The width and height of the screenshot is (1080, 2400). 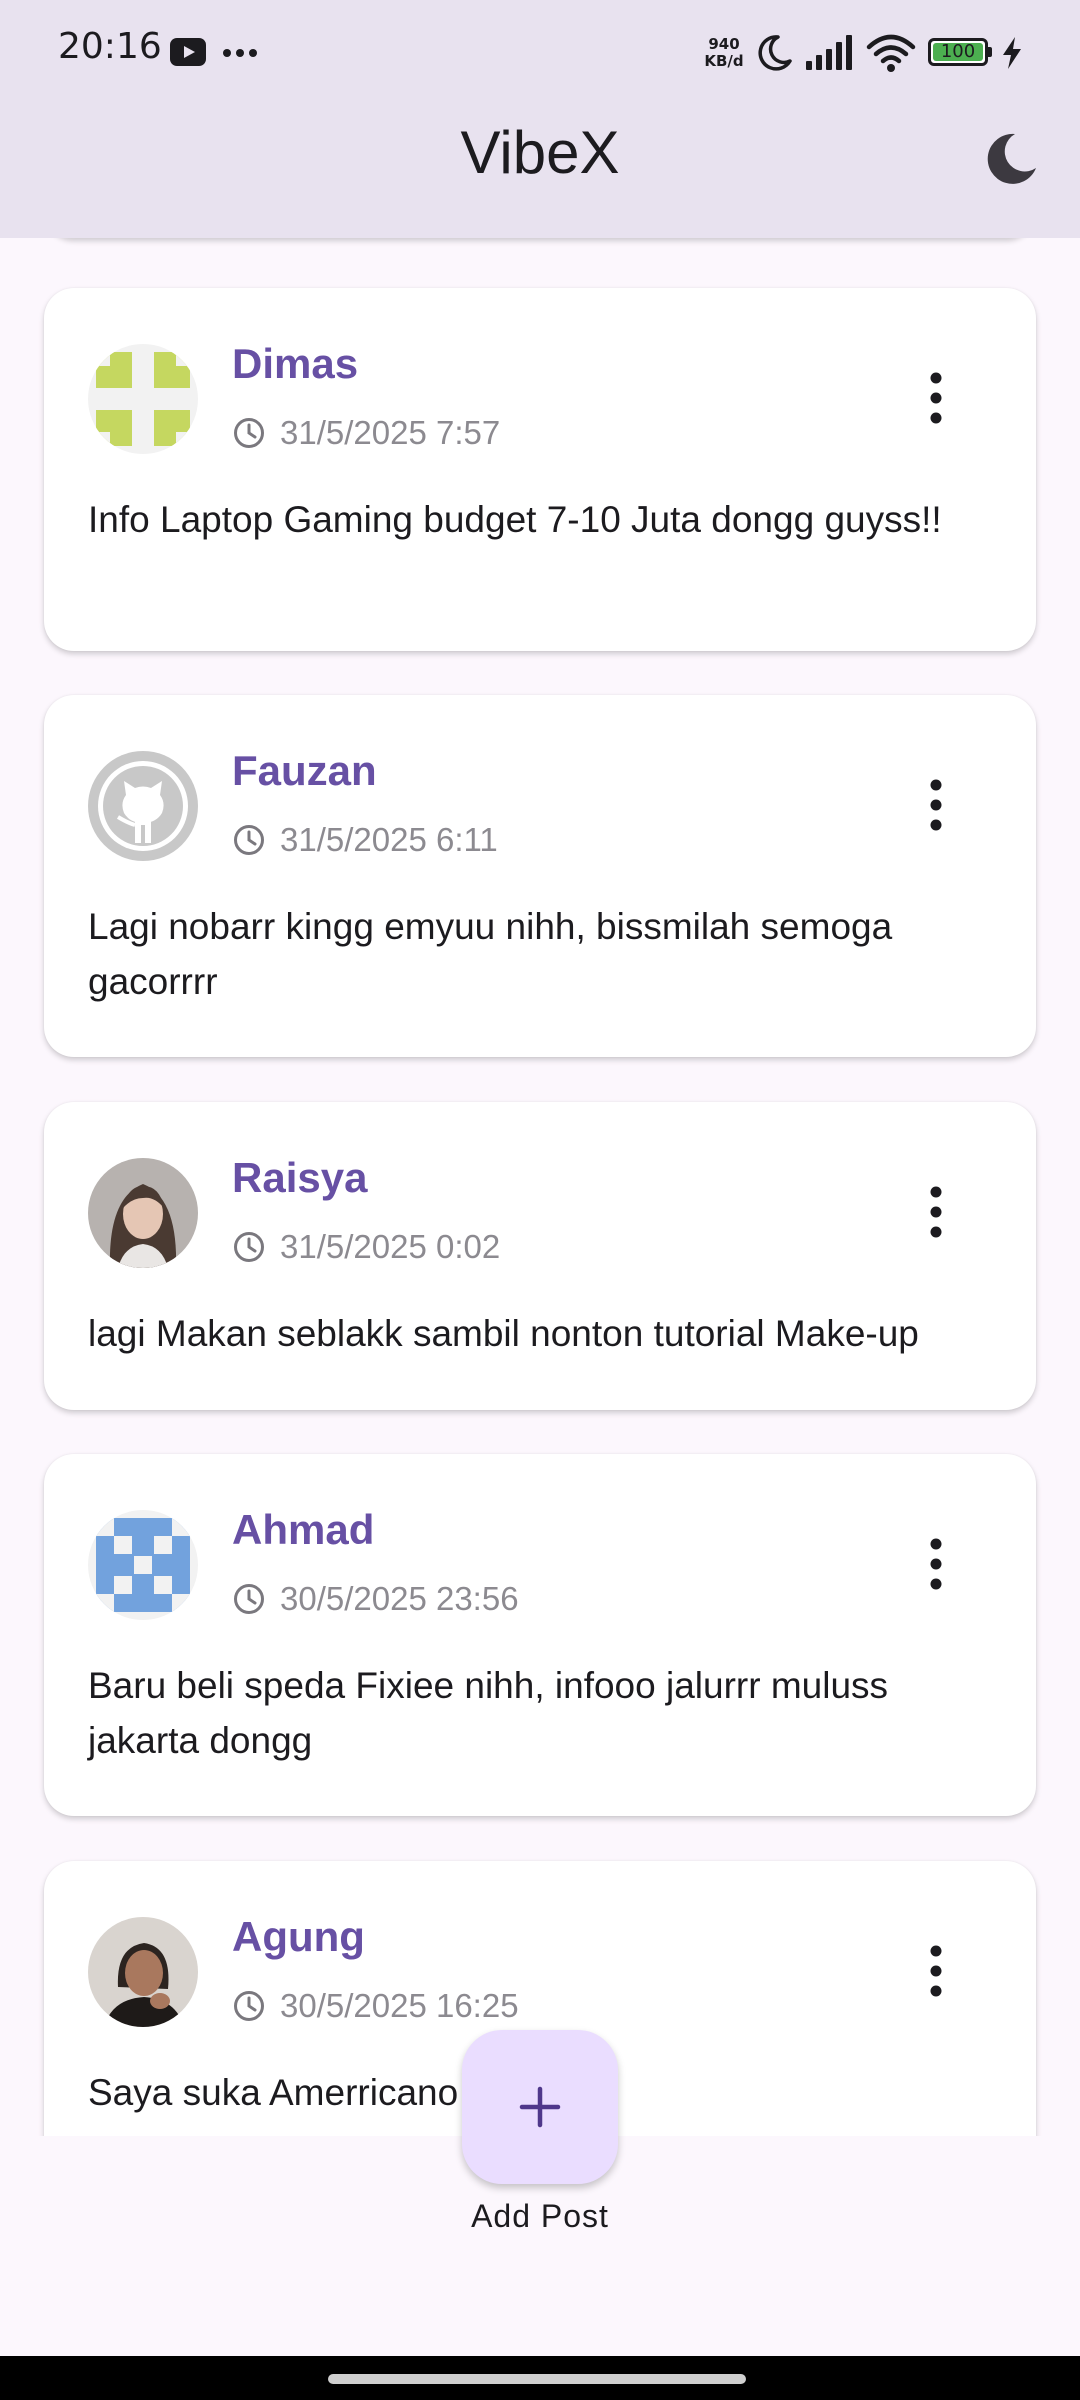 I want to click on plus-icon, so click(x=540, y=2107).